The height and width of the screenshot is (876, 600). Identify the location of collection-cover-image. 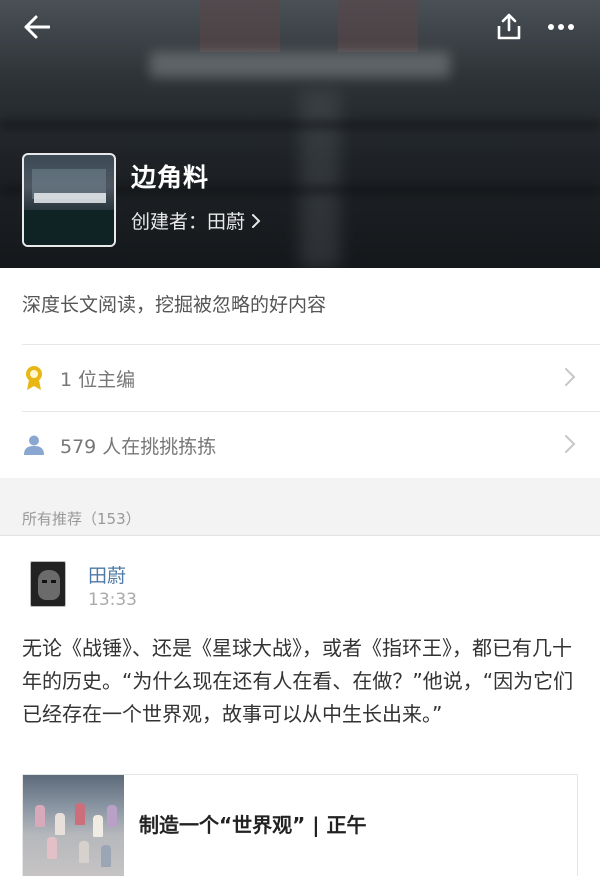
(69, 200).